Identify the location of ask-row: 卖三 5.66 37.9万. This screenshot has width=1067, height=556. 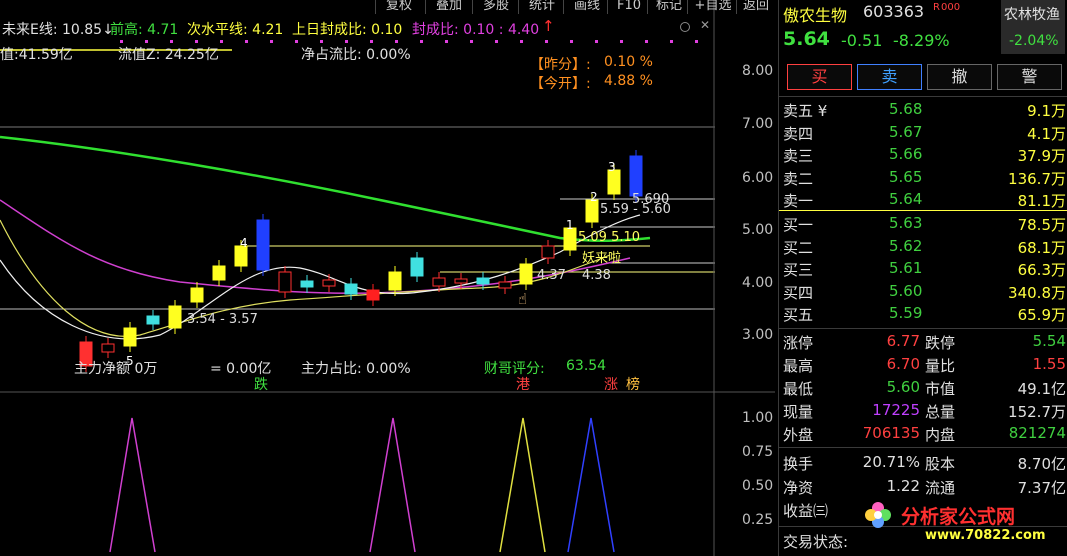
(923, 154).